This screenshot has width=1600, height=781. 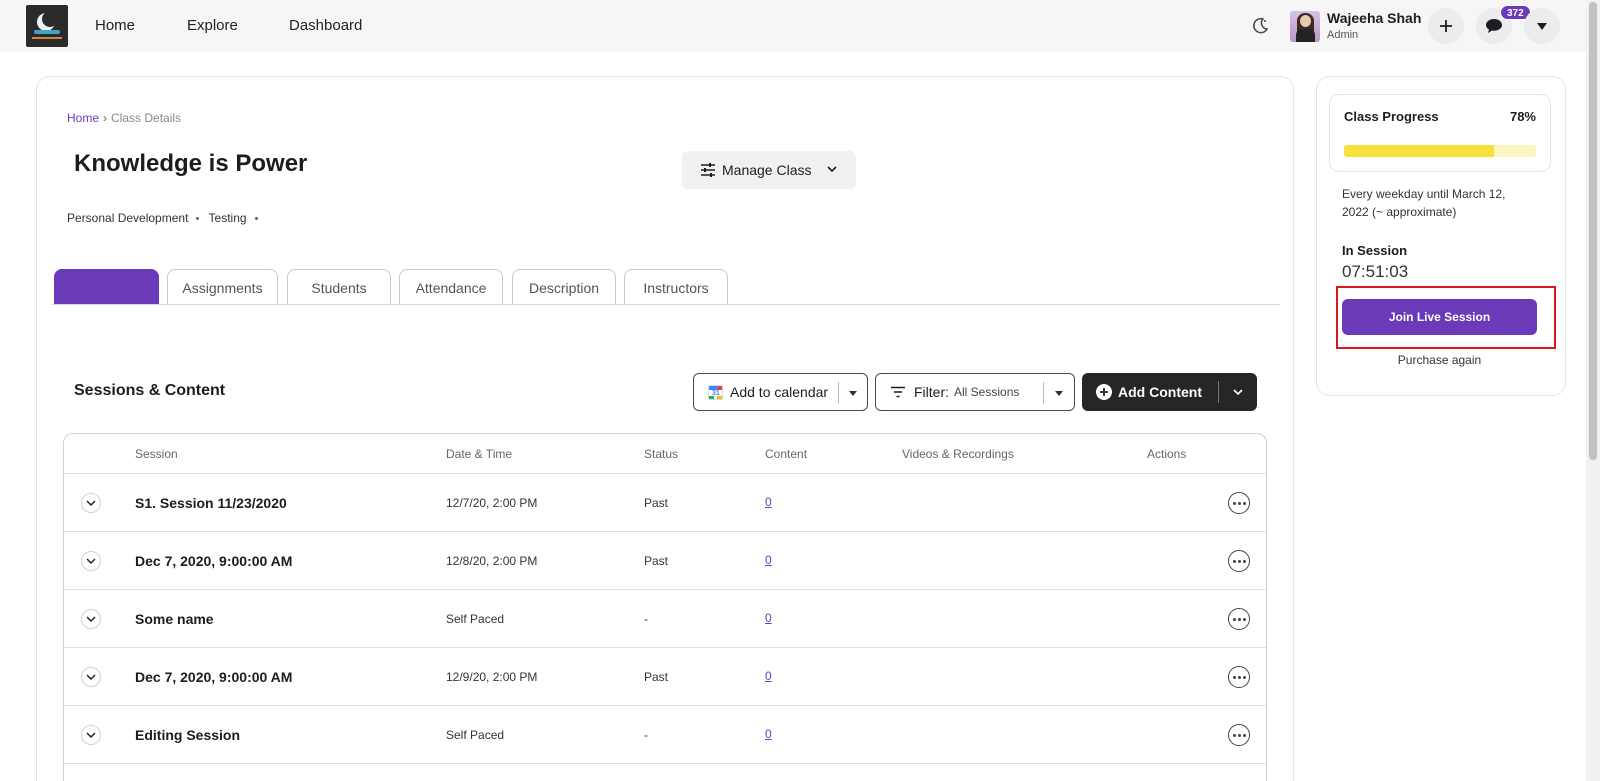 I want to click on dark-mode-moon-icon, so click(x=1260, y=26).